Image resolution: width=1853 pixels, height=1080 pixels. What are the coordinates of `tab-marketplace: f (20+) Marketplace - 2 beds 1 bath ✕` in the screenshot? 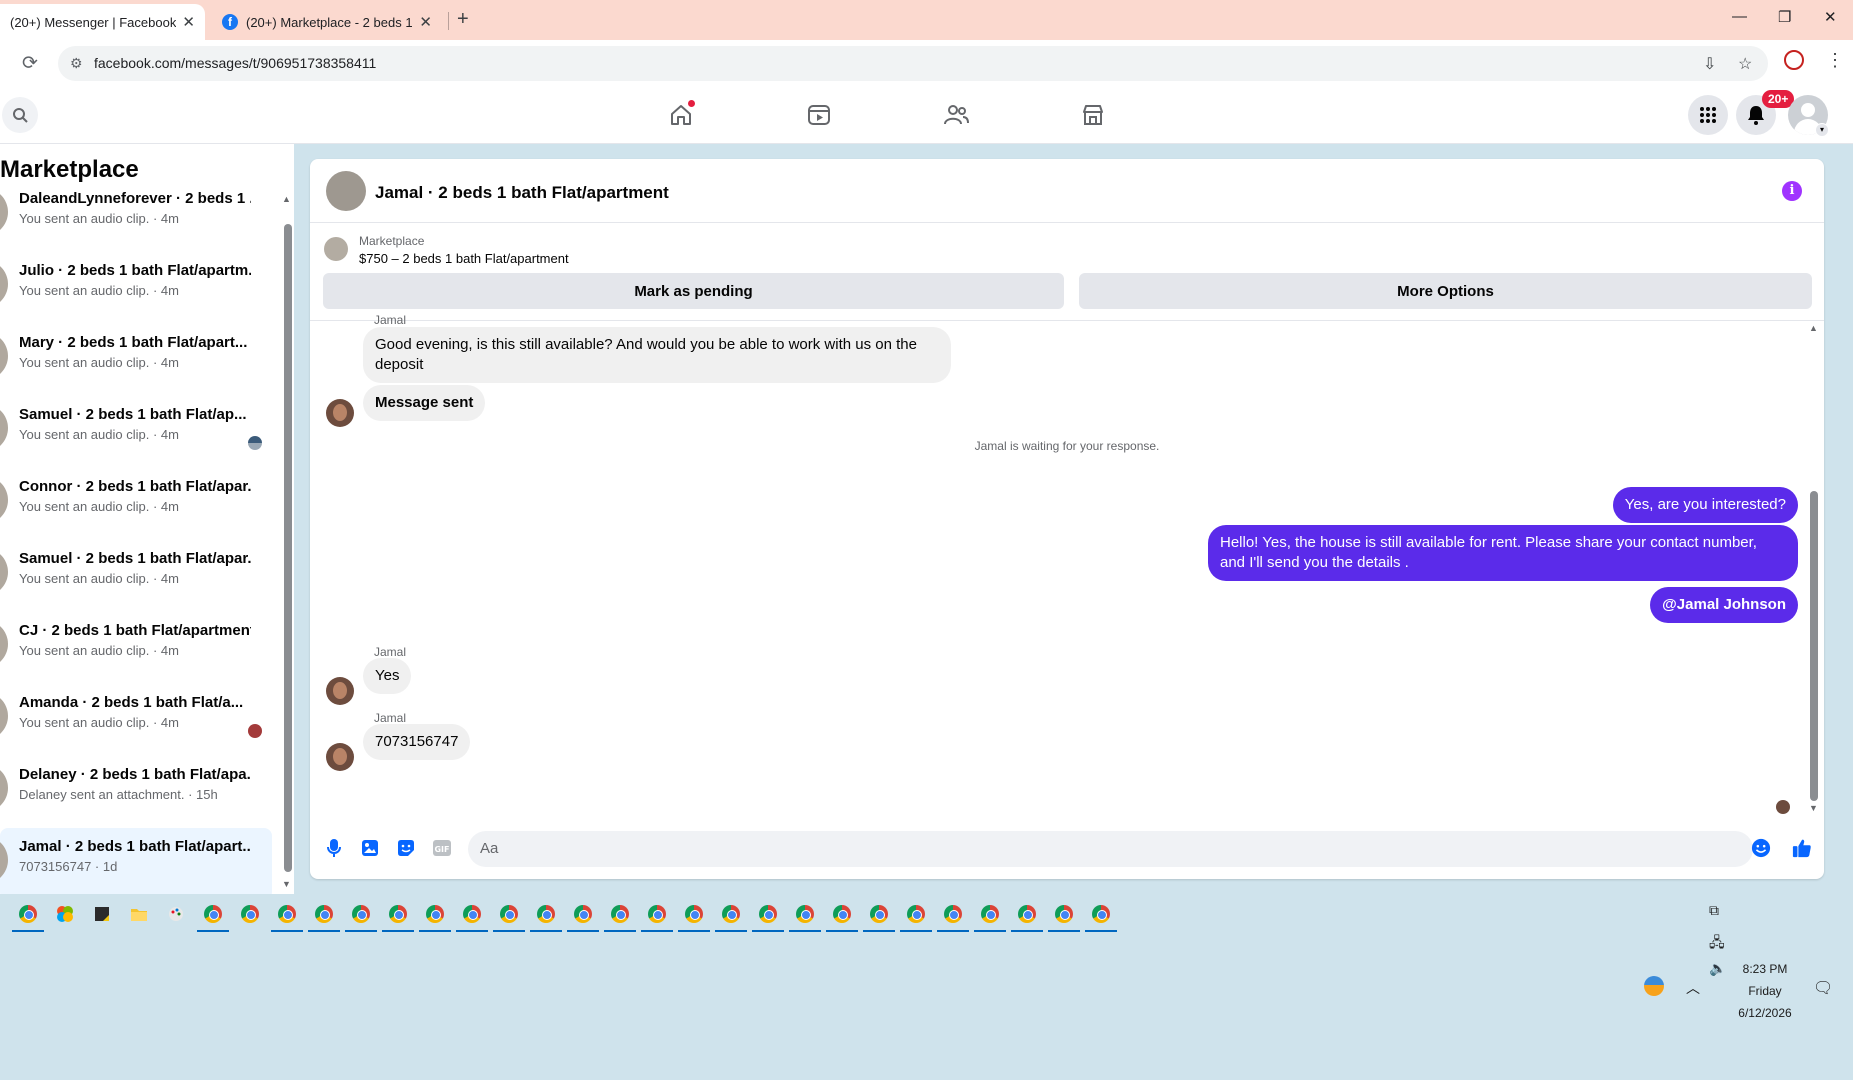 It's located at (327, 22).